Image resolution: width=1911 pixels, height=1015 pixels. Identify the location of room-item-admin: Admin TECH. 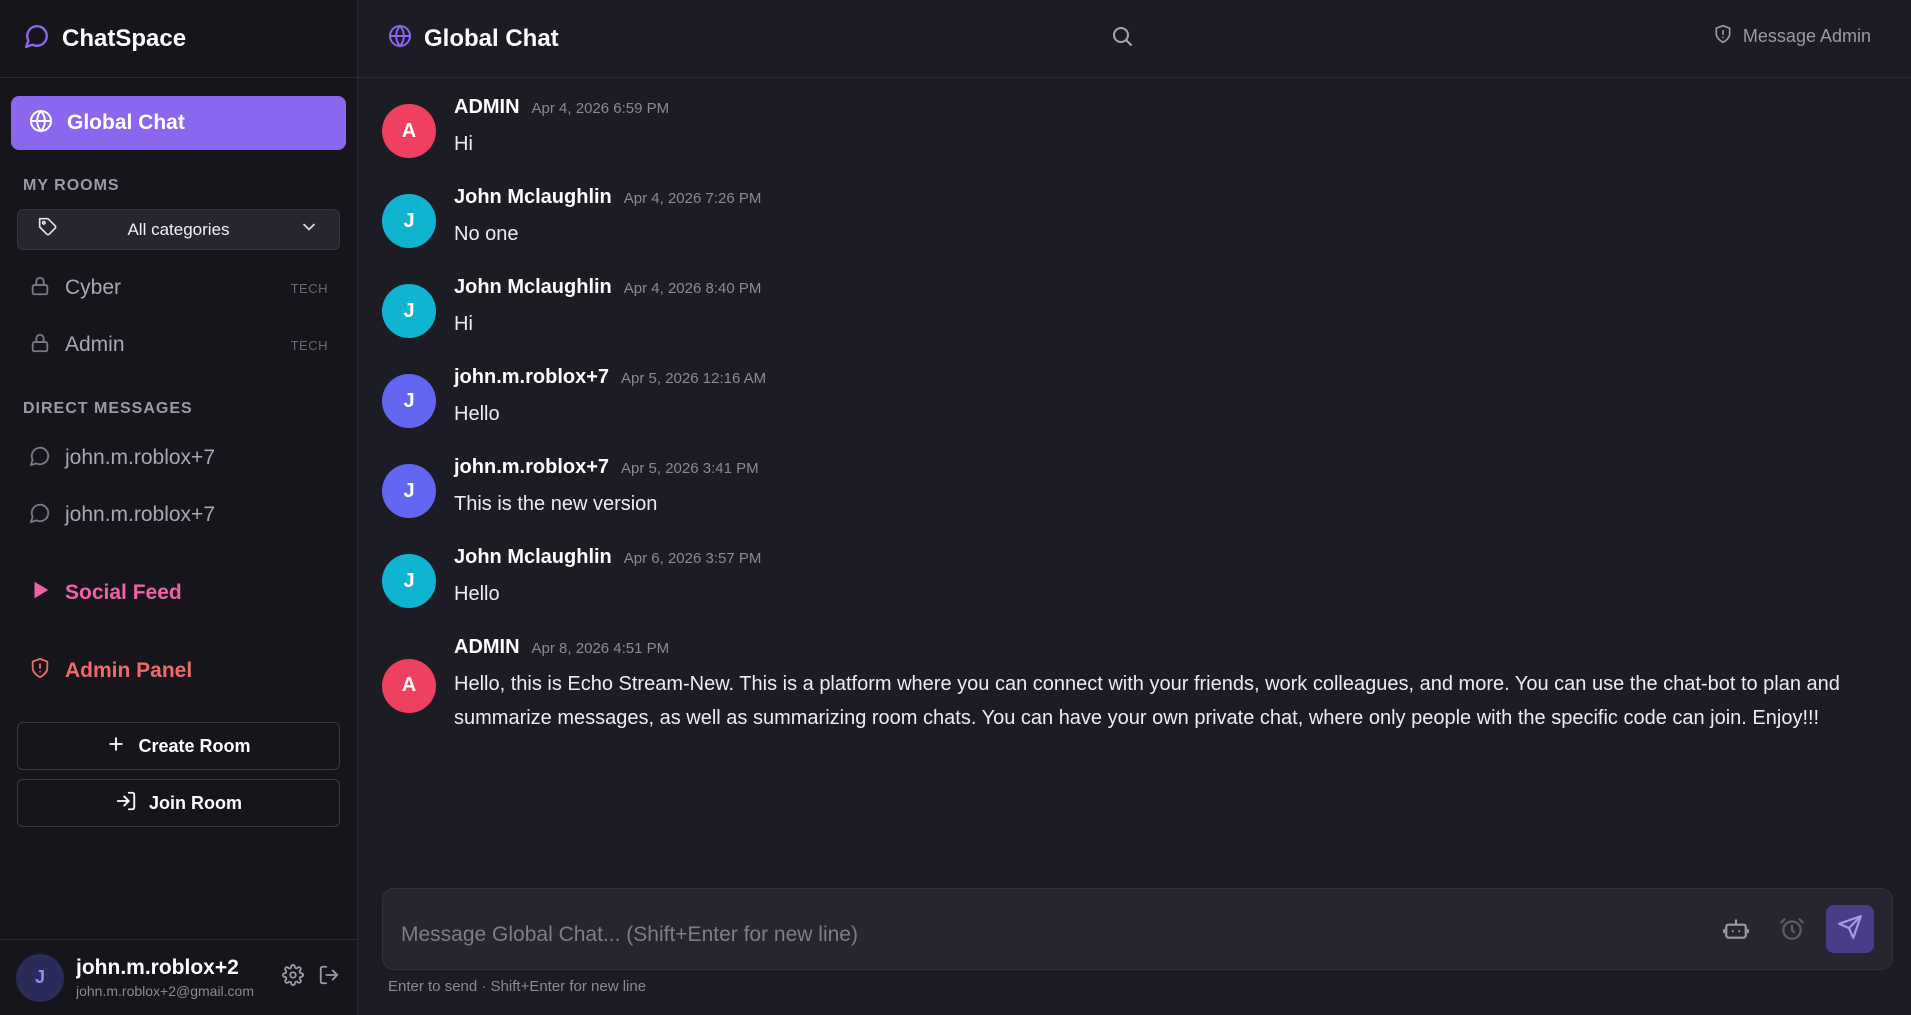
(178, 345).